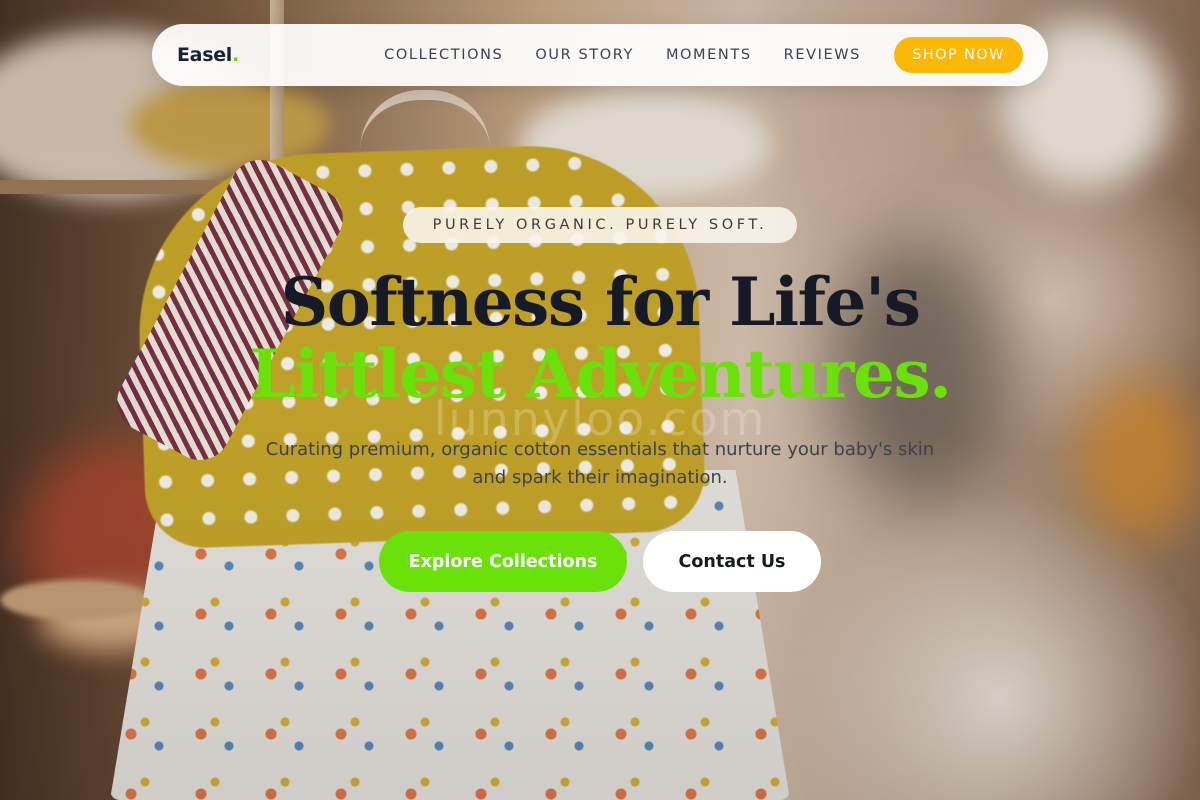 This screenshot has height=800, width=1200. I want to click on shop-now-button: SHOP NOW, so click(958, 55).